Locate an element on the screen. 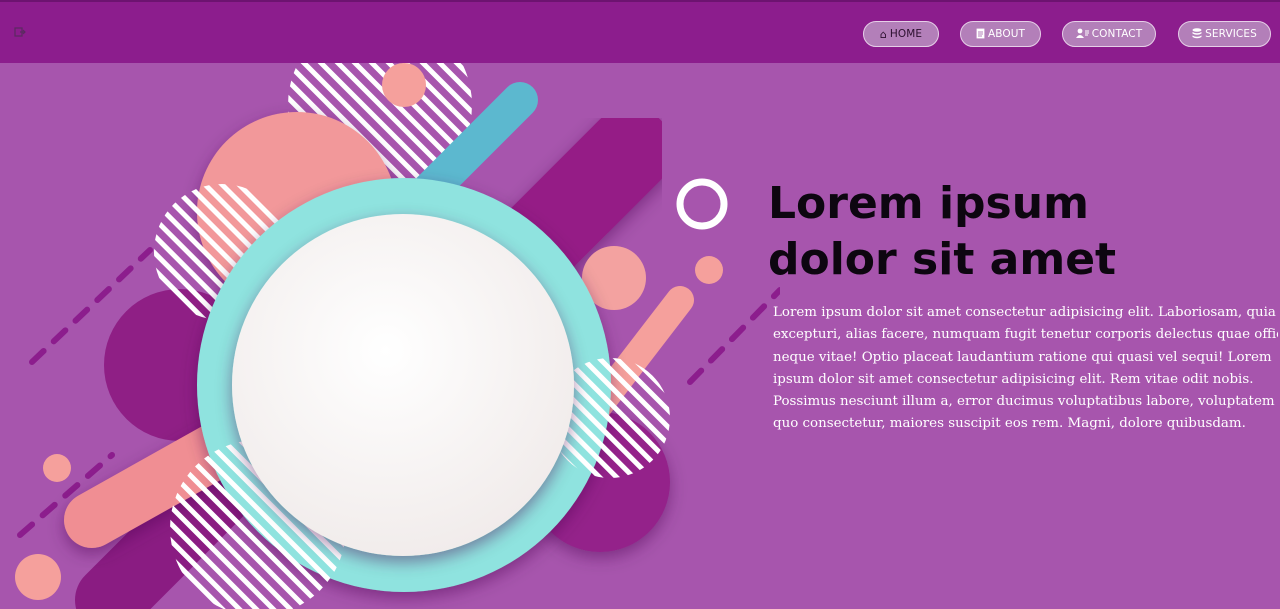 Image resolution: width=1280 pixels, height=609 pixels. home-icon: ⌂ is located at coordinates (883, 34).